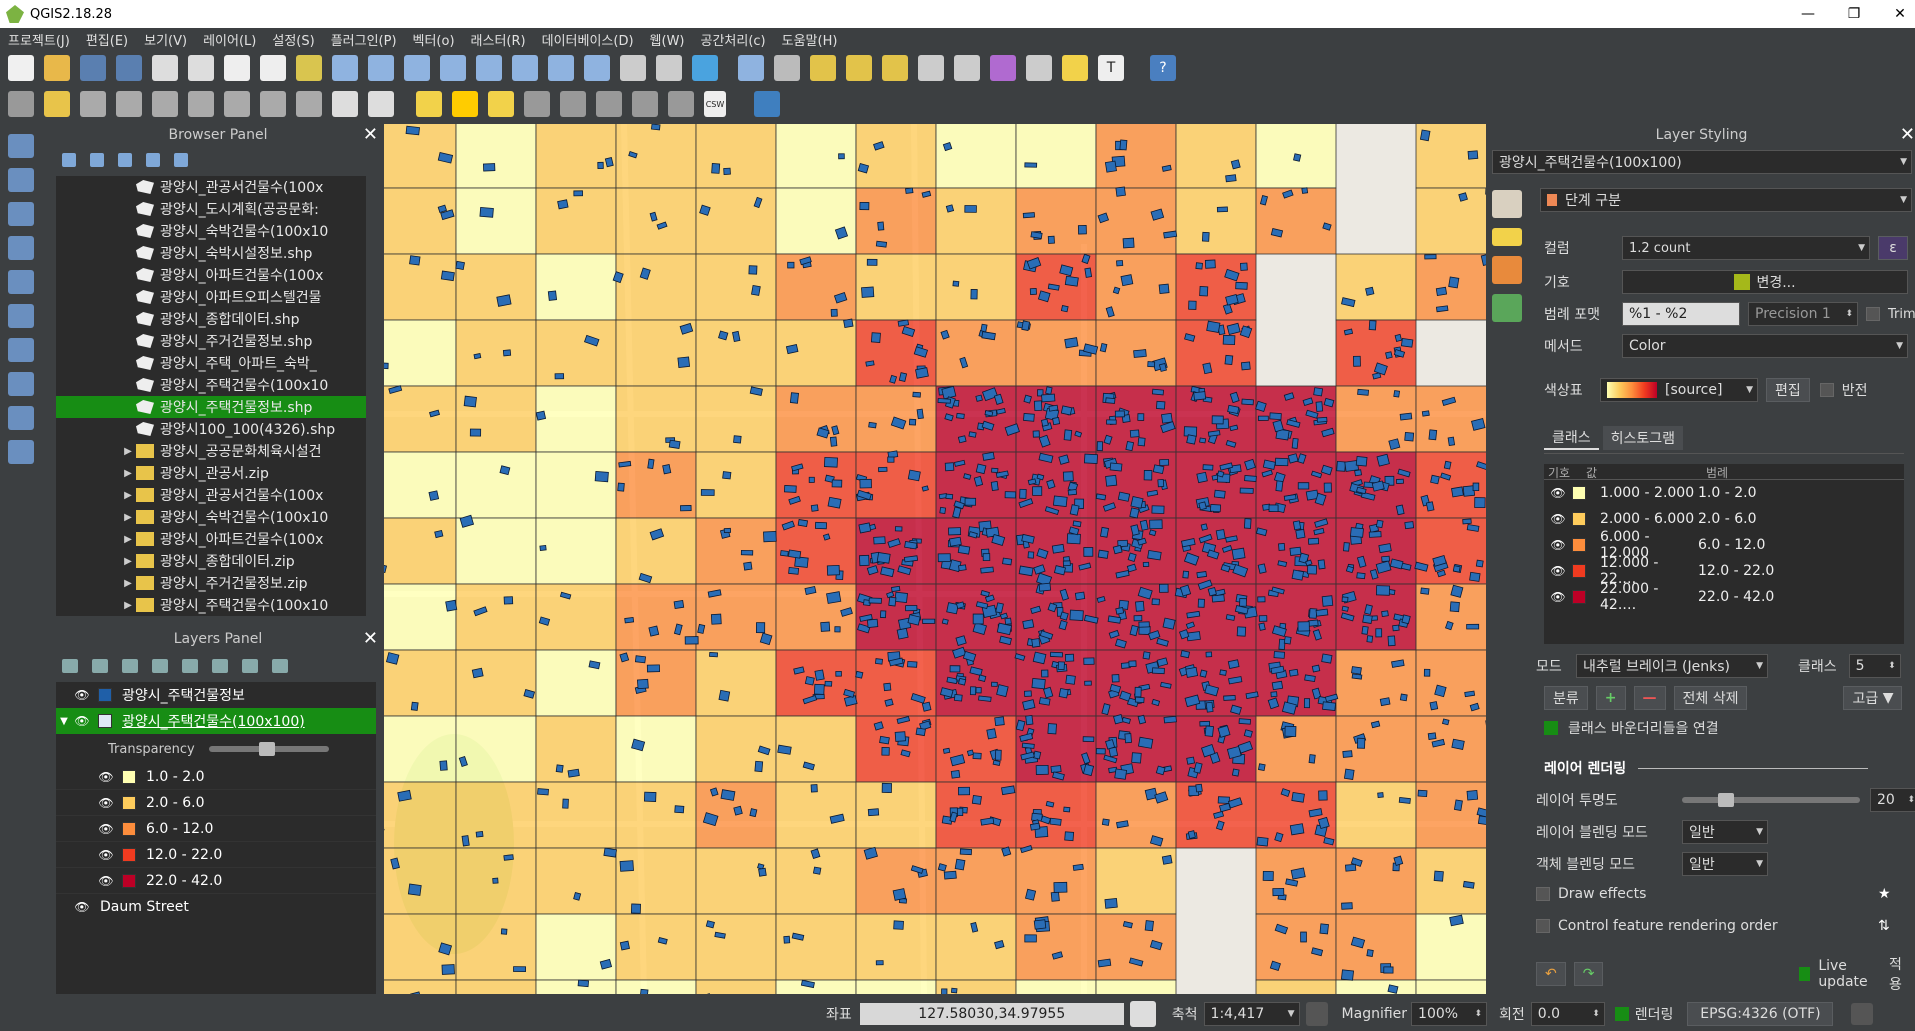  I want to click on message-log-icon, so click(1862, 1013).